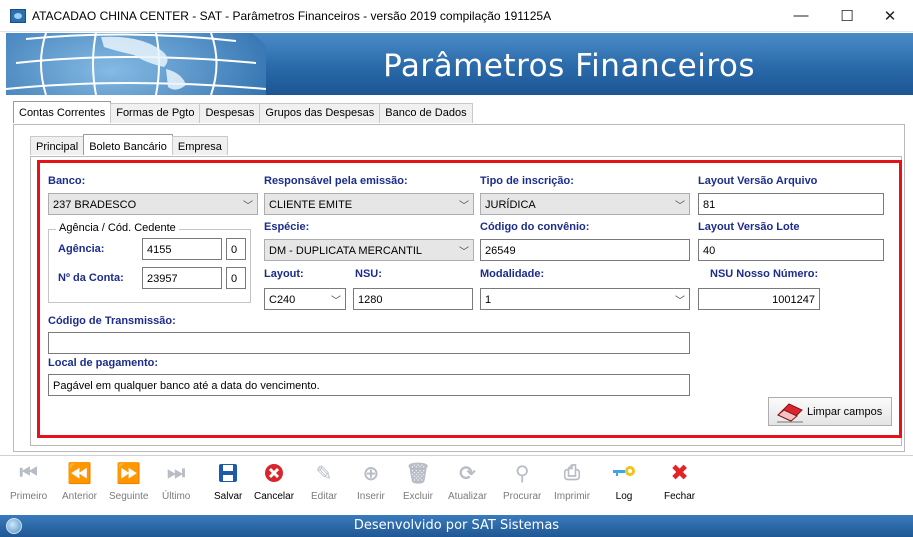  I want to click on tab-formas-de-pgto: Formas de Pgto, so click(155, 113).